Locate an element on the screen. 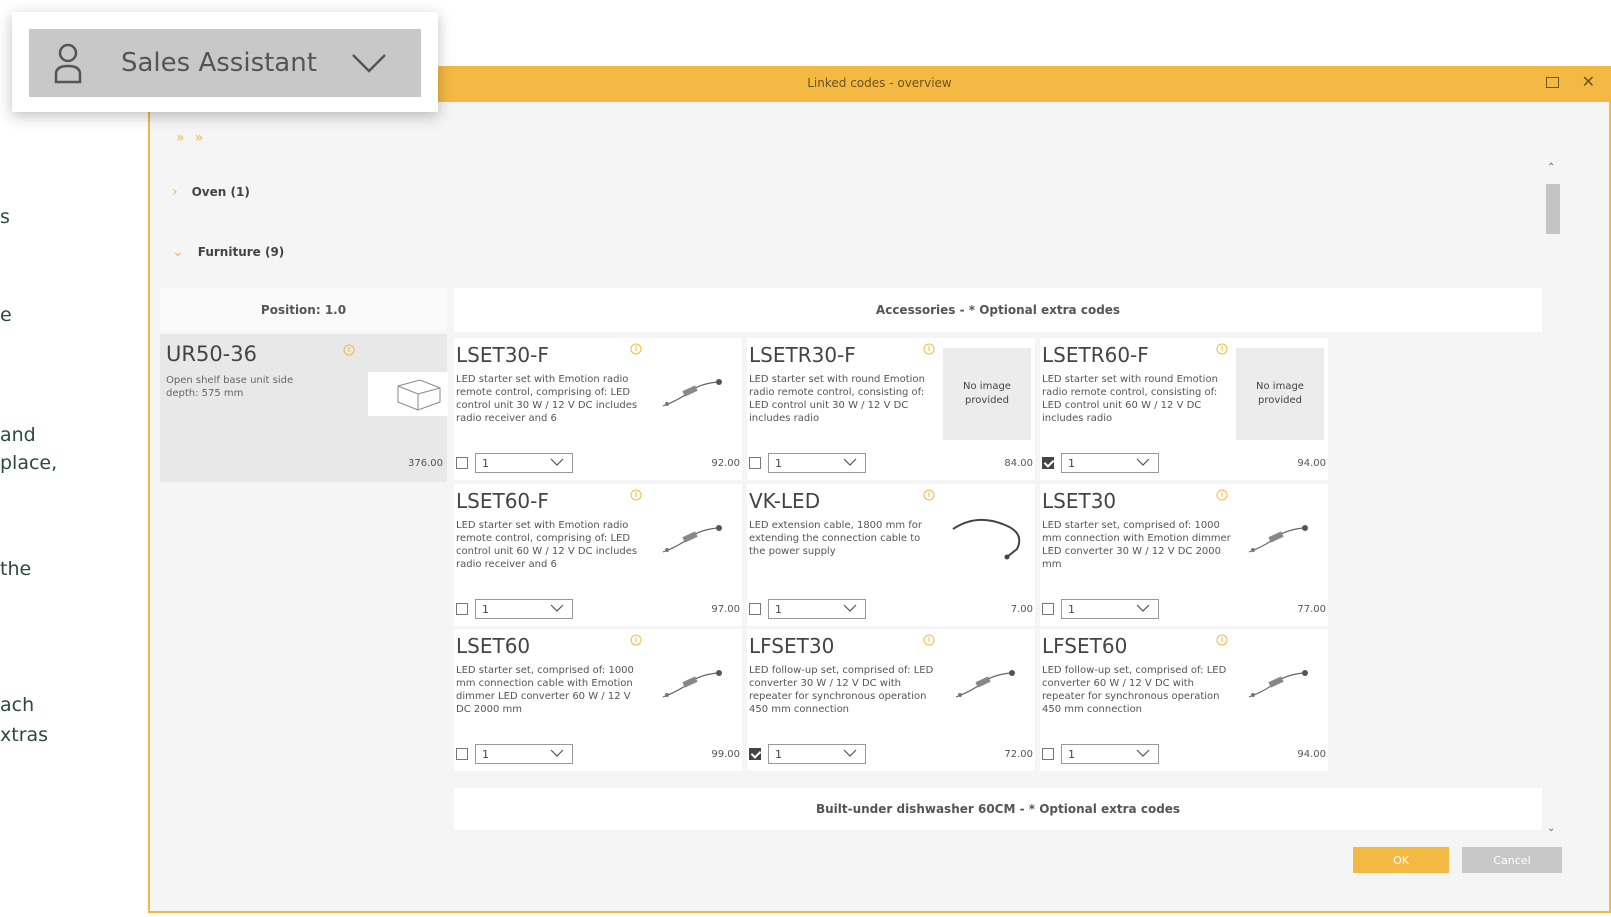 The height and width of the screenshot is (917, 1611). no-image-text: No image provided is located at coordinates (1280, 393).